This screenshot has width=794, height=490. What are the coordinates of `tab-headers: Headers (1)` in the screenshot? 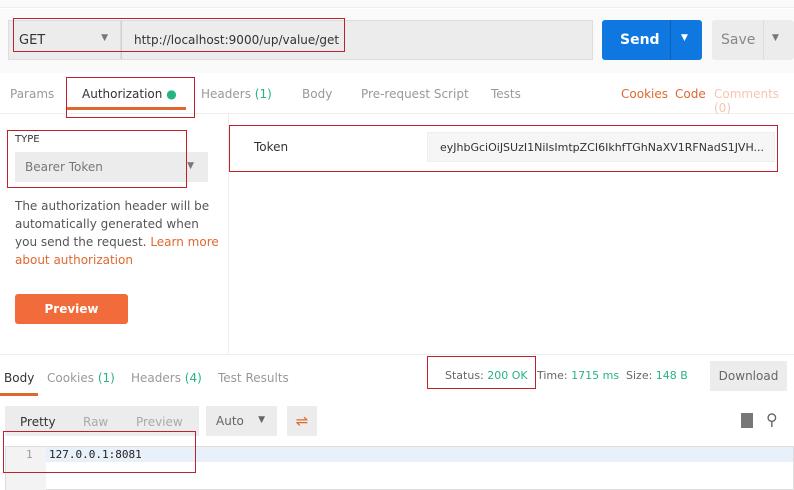 It's located at (236, 94).